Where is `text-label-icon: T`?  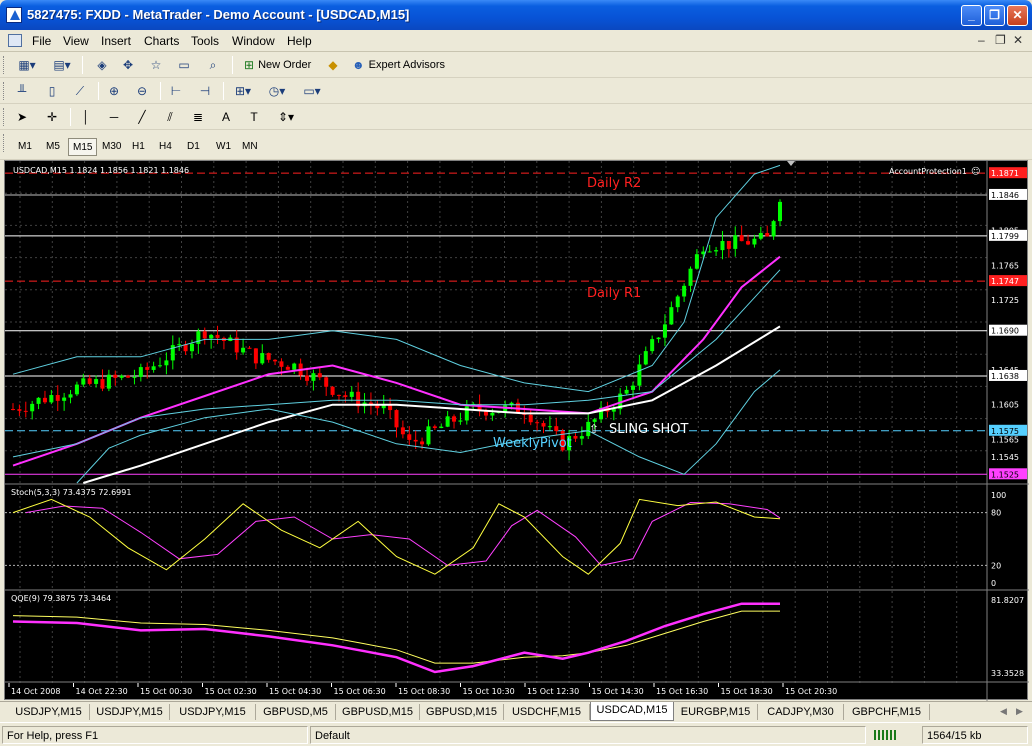 text-label-icon: T is located at coordinates (254, 117).